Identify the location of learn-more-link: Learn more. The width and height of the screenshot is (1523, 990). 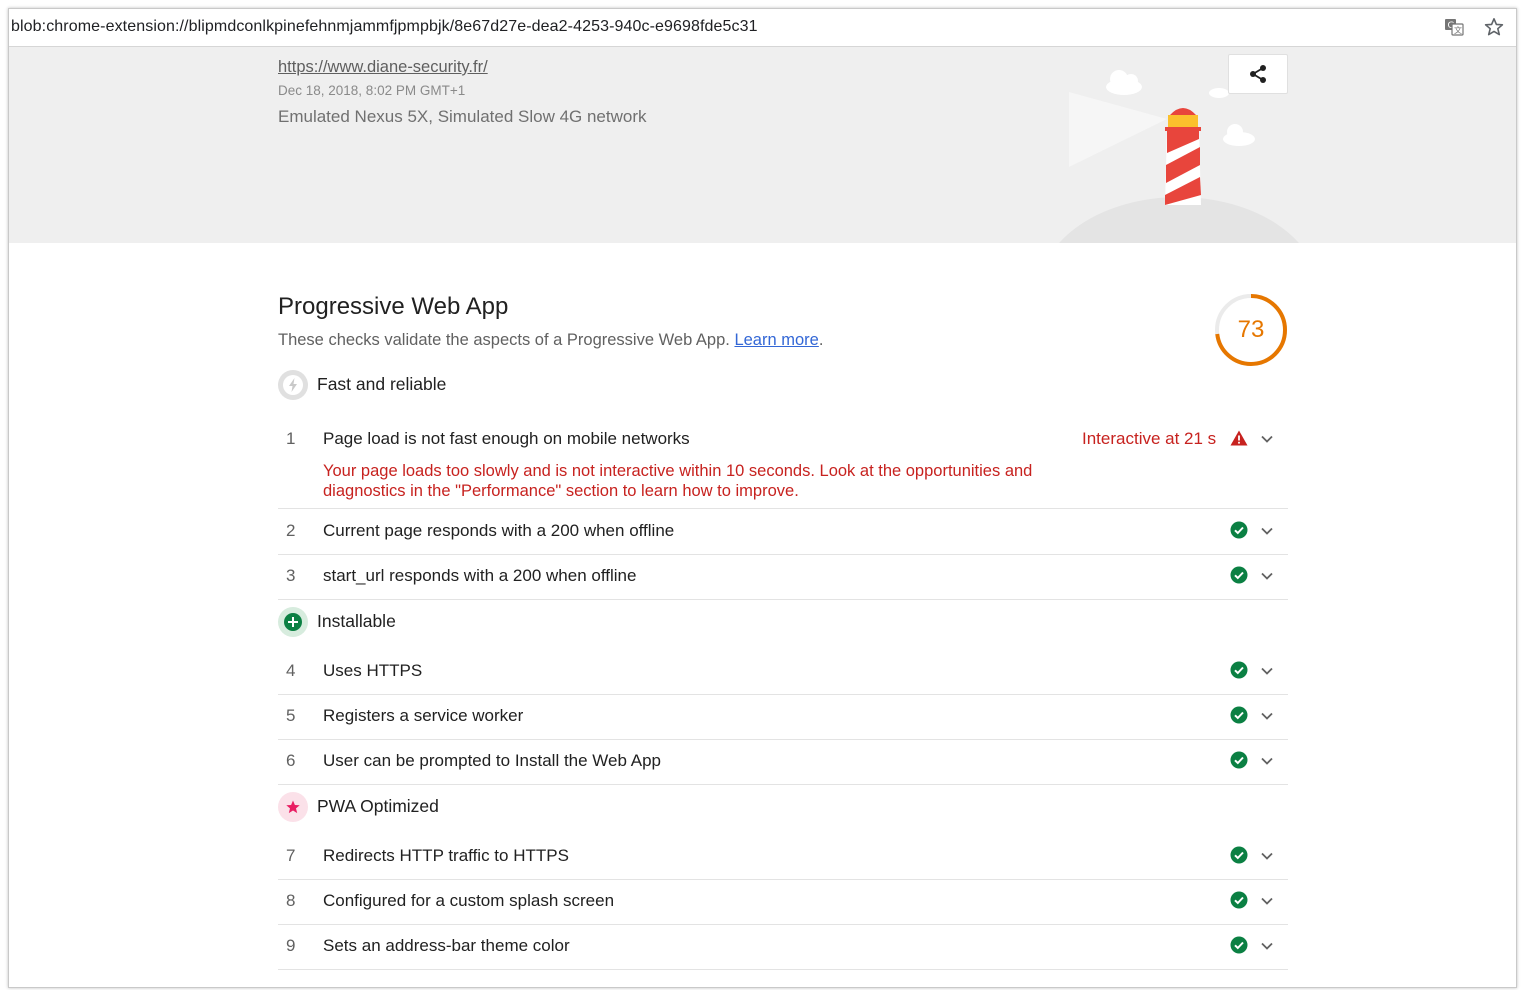
(776, 340).